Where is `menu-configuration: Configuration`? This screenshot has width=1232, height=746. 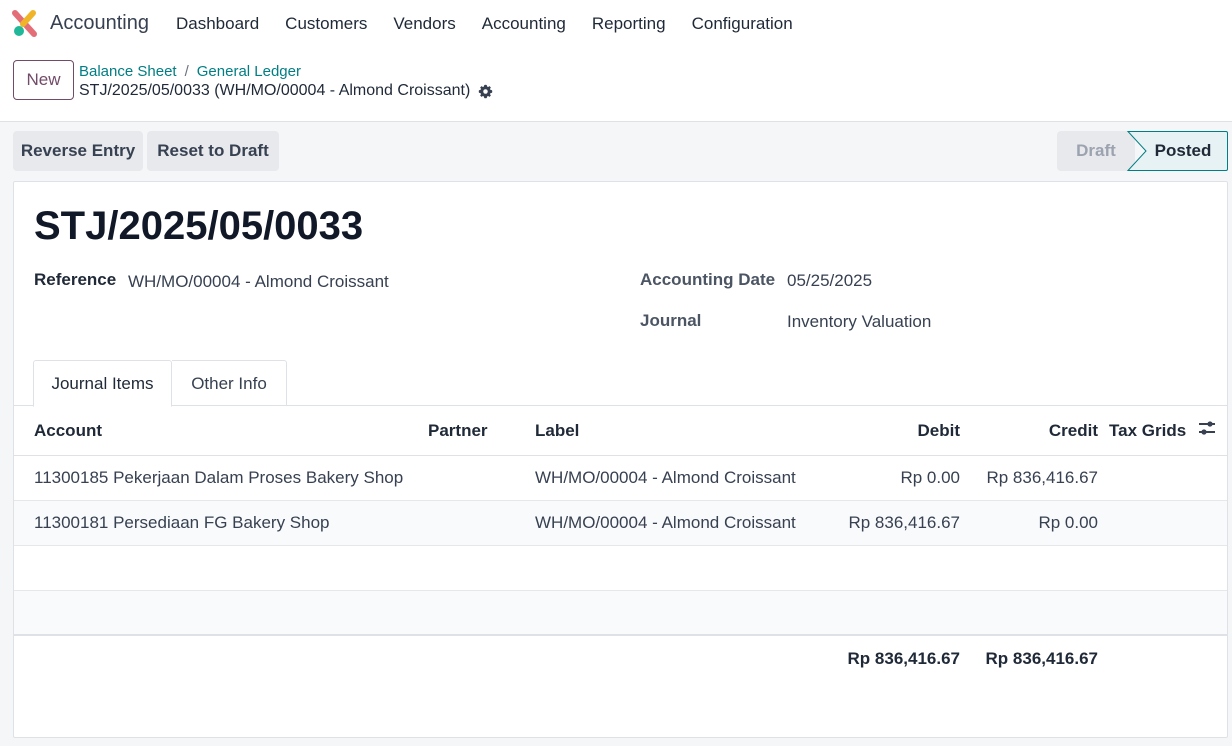 menu-configuration: Configuration is located at coordinates (742, 24).